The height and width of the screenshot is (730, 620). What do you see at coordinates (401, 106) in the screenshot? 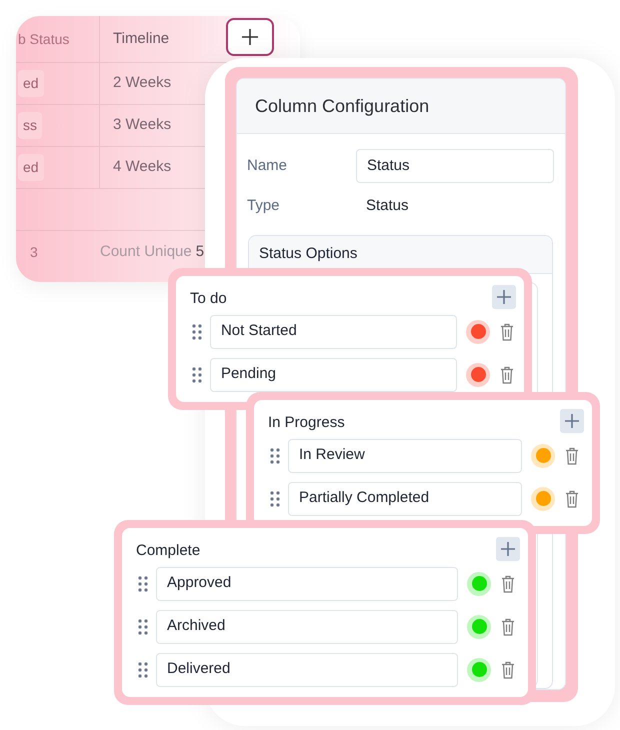
I see `panel-title: Column Configuration` at bounding box center [401, 106].